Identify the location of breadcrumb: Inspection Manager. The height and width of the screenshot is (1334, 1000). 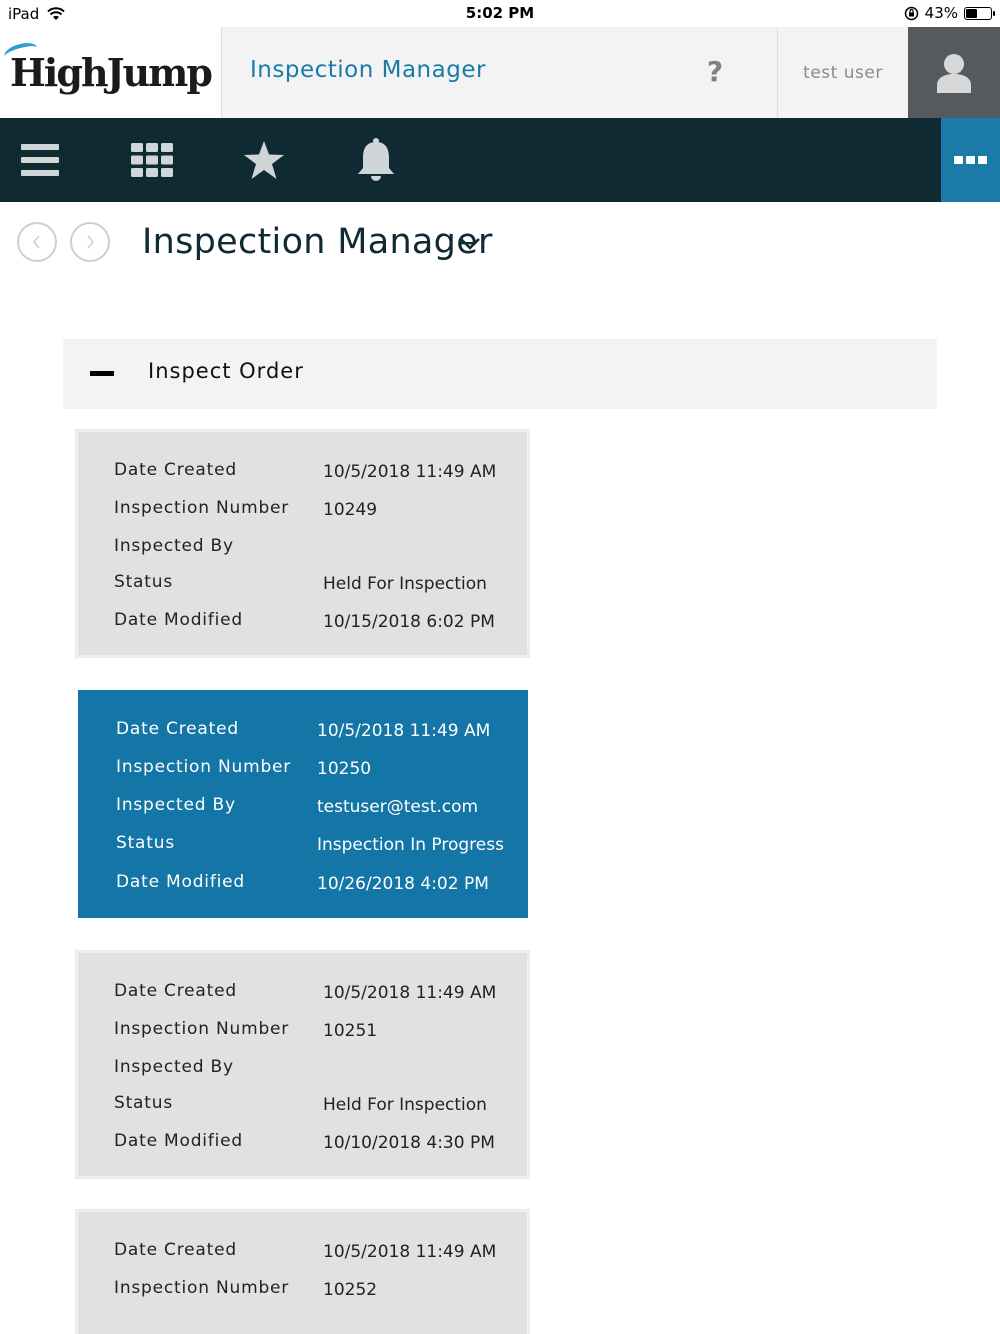
(500, 247).